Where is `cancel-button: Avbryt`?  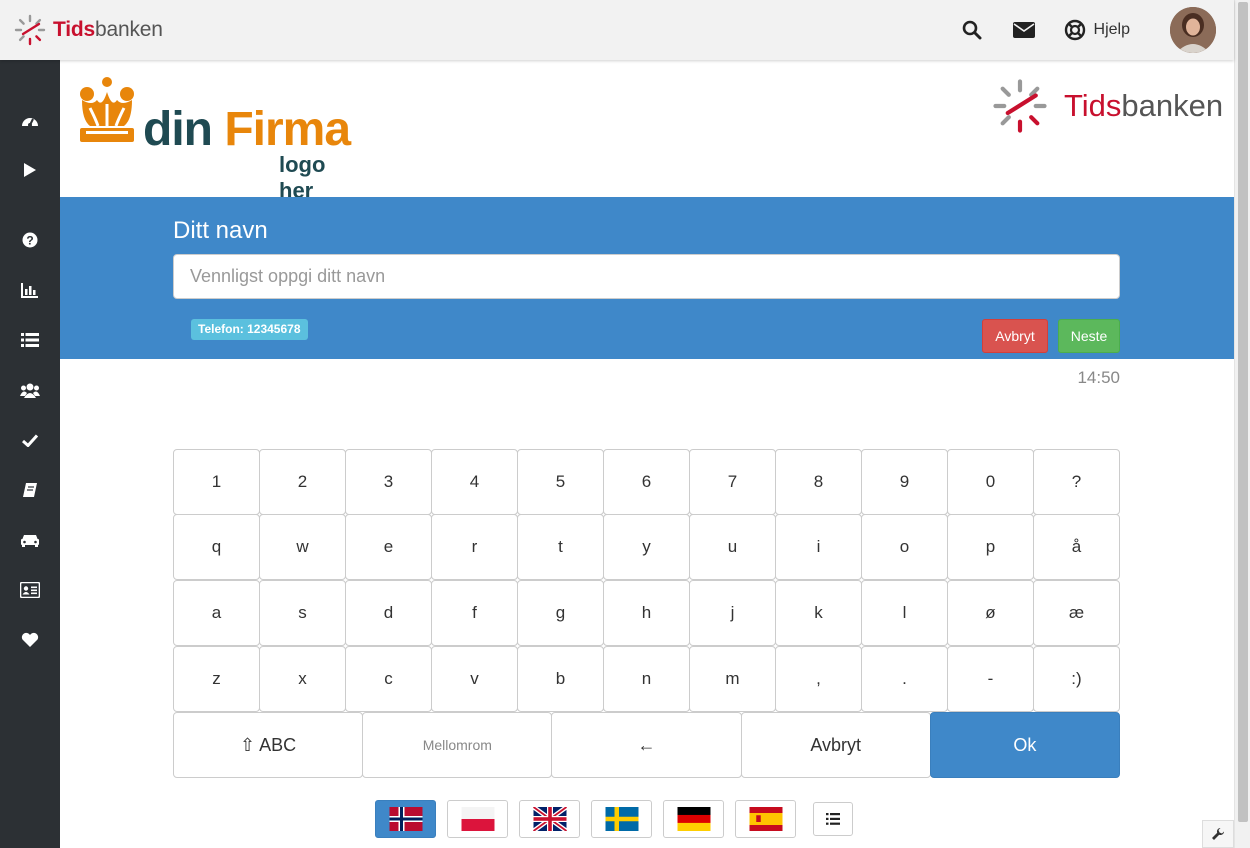 cancel-button: Avbryt is located at coordinates (1015, 336).